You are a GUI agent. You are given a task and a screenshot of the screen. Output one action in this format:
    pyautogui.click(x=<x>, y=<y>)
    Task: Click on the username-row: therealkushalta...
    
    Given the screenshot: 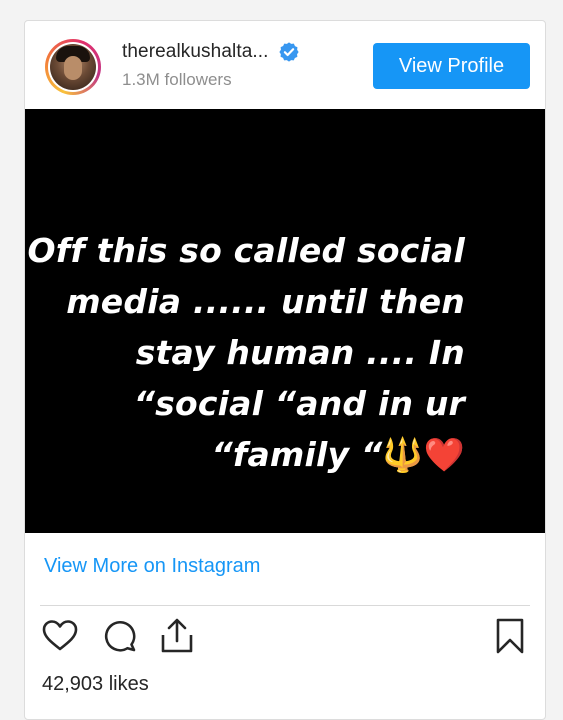 What is the action you would take?
    pyautogui.click(x=211, y=52)
    